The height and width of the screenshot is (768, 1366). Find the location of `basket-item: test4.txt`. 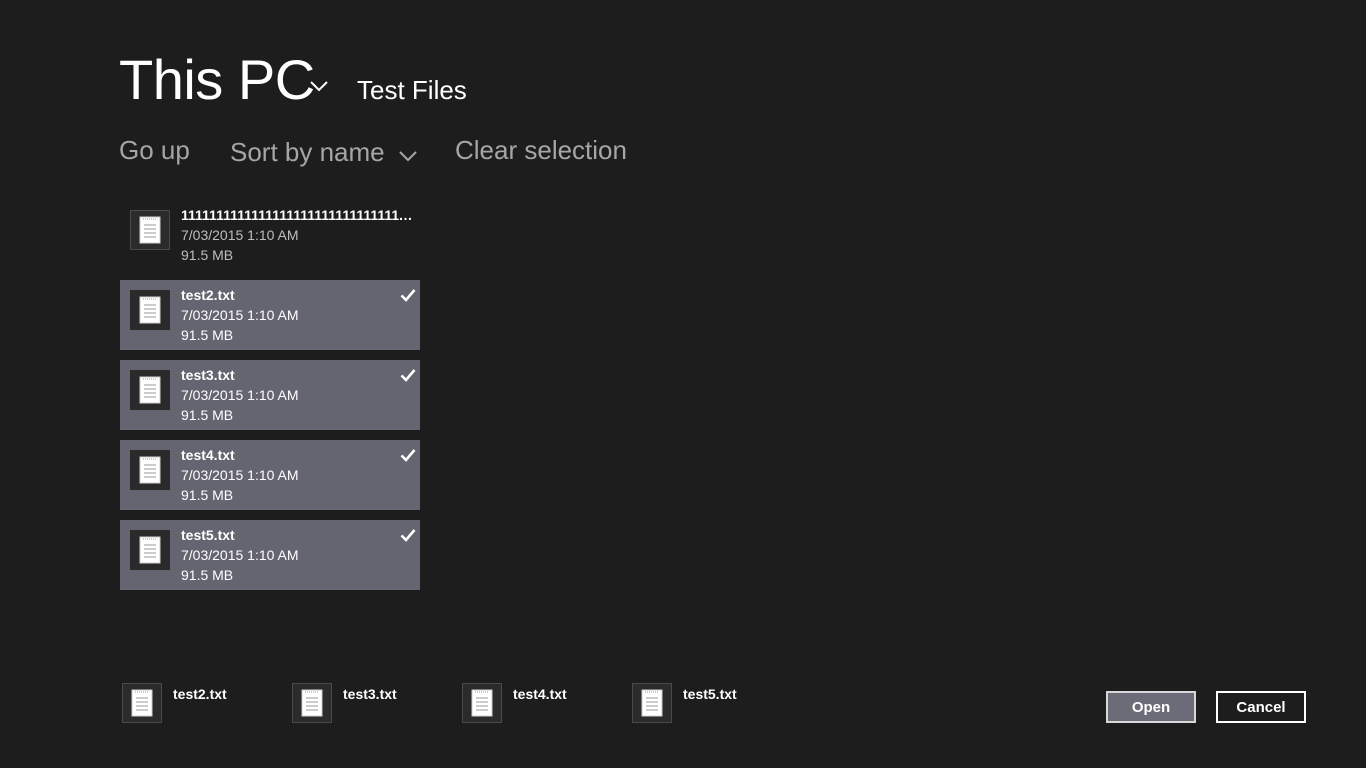

basket-item: test4.txt is located at coordinates (542, 703).